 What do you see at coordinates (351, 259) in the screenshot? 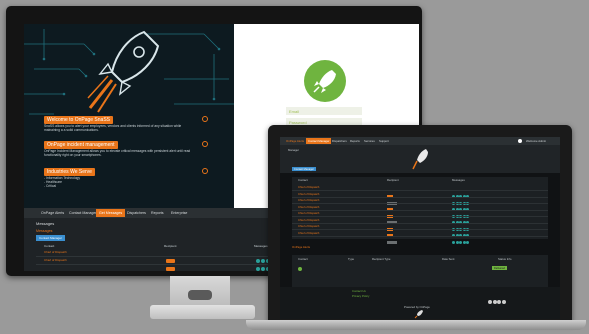
I see `table-header: Type` at bounding box center [351, 259].